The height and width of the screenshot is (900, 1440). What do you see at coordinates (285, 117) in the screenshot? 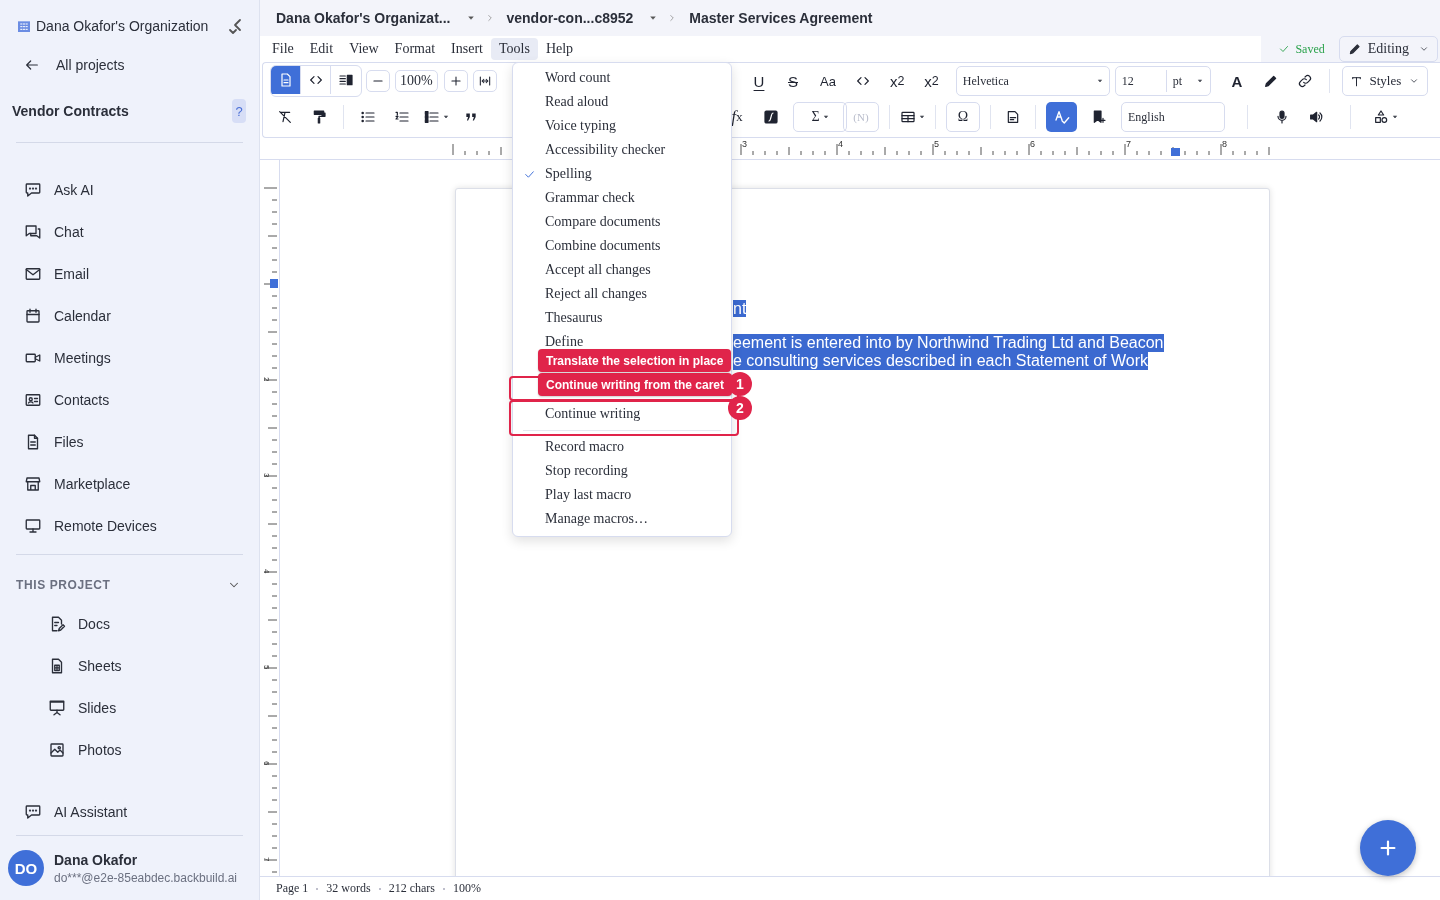
I see `clear-format-icon` at bounding box center [285, 117].